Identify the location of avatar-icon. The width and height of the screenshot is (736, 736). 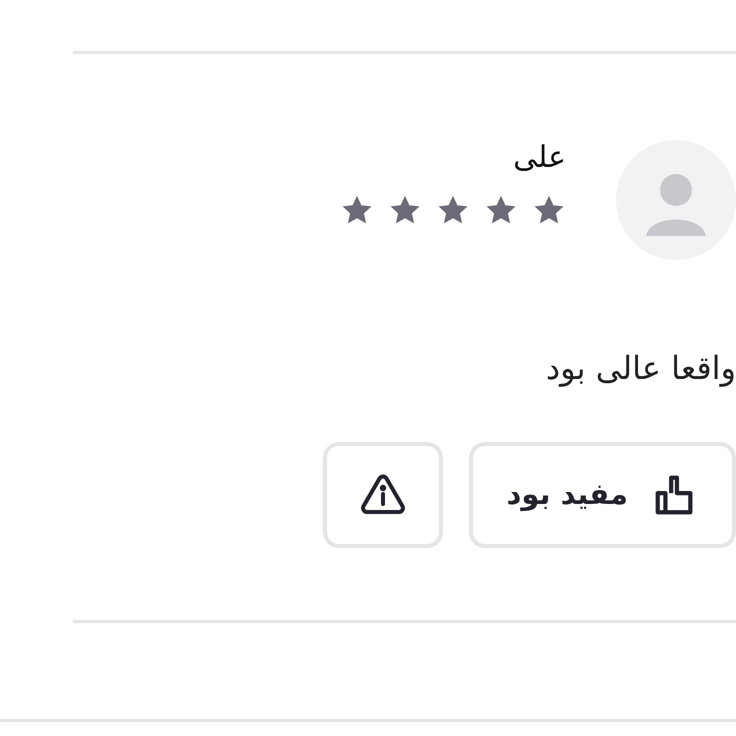
(676, 200).